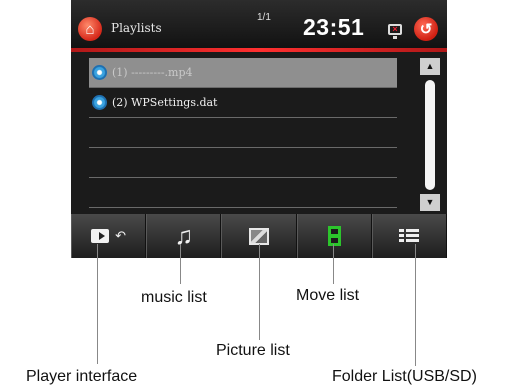  I want to click on scroll-up-button: ▲, so click(430, 66).